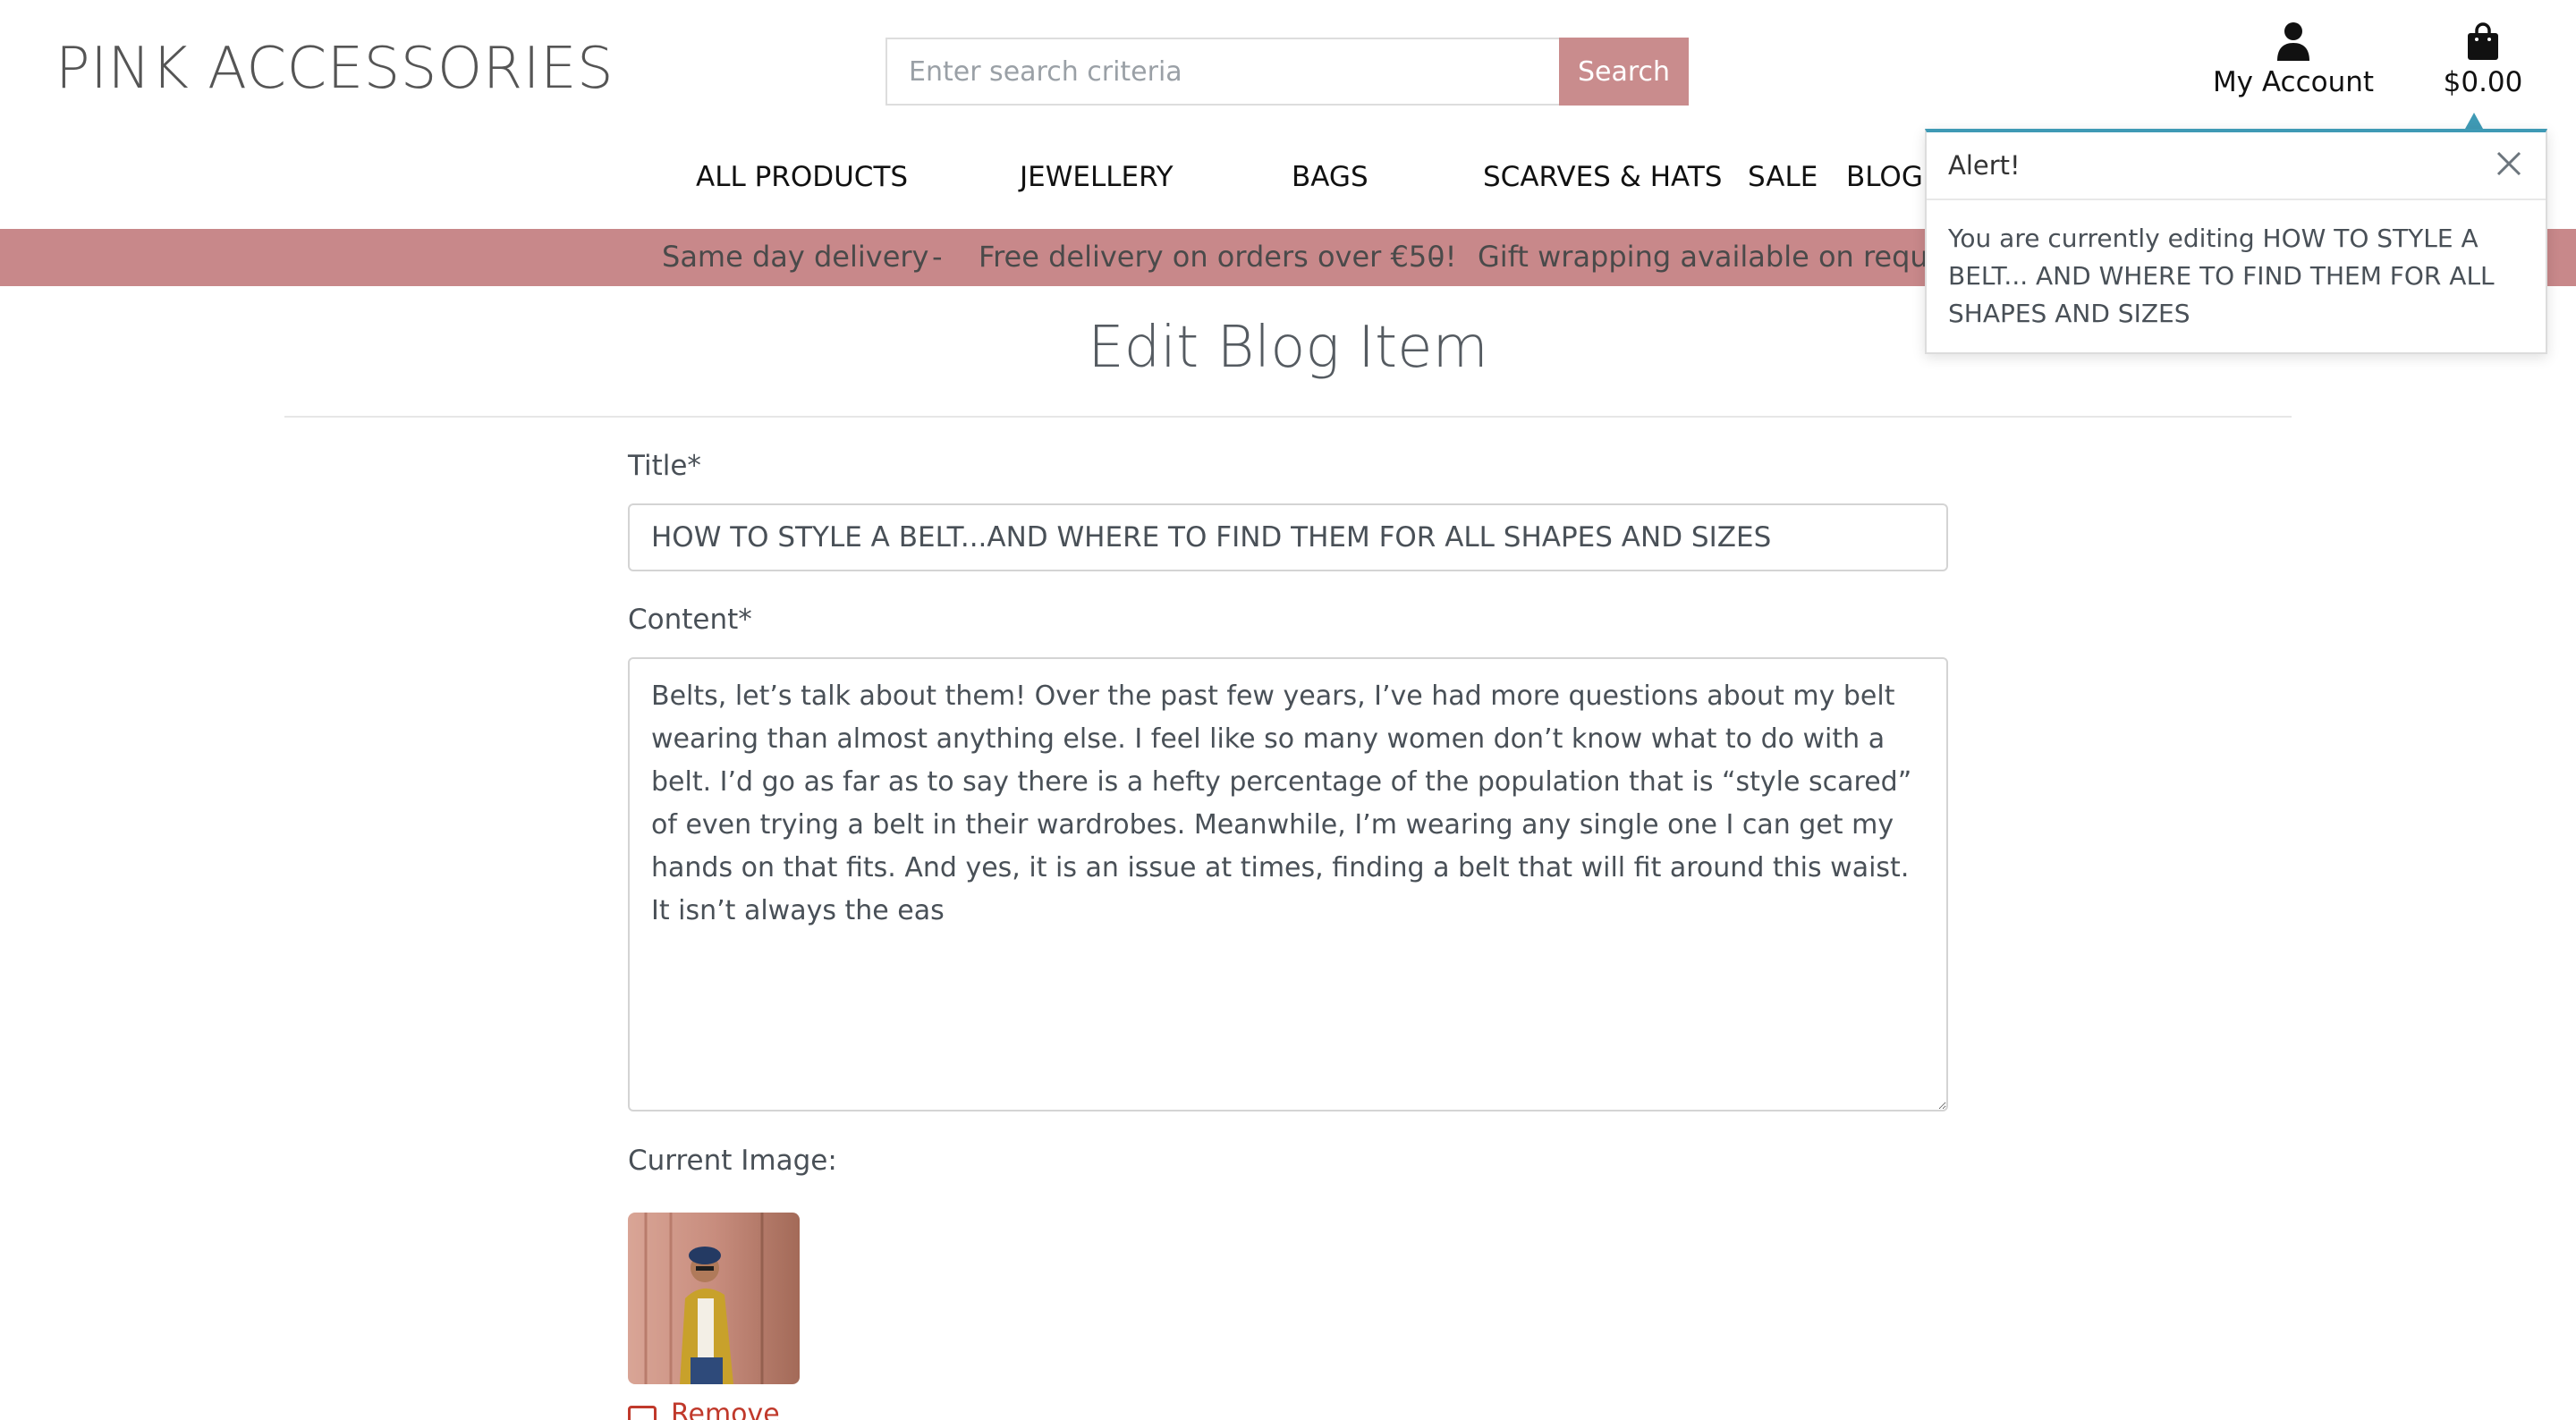 The height and width of the screenshot is (1420, 2576). I want to click on my-account-link: My Account, so click(2293, 60).